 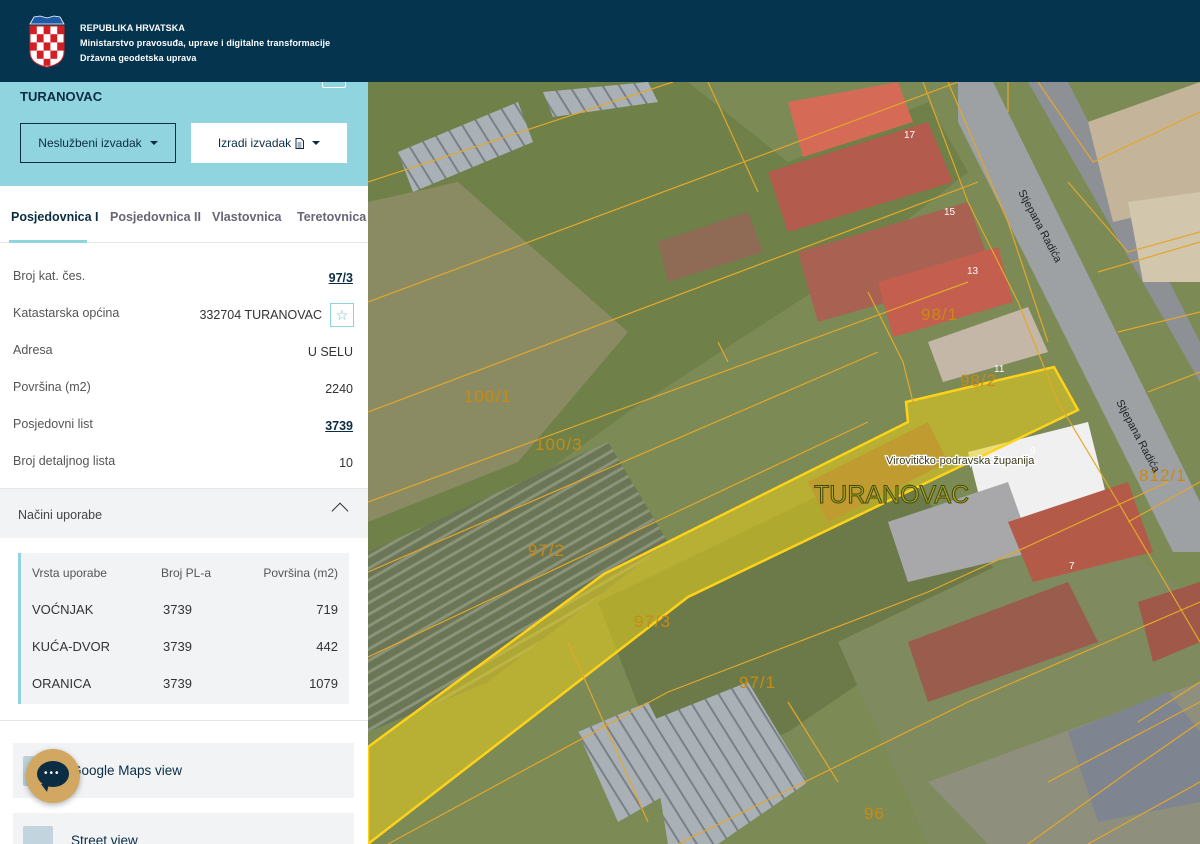 What do you see at coordinates (53, 424) in the screenshot?
I see `detail-label: Posjedovni list` at bounding box center [53, 424].